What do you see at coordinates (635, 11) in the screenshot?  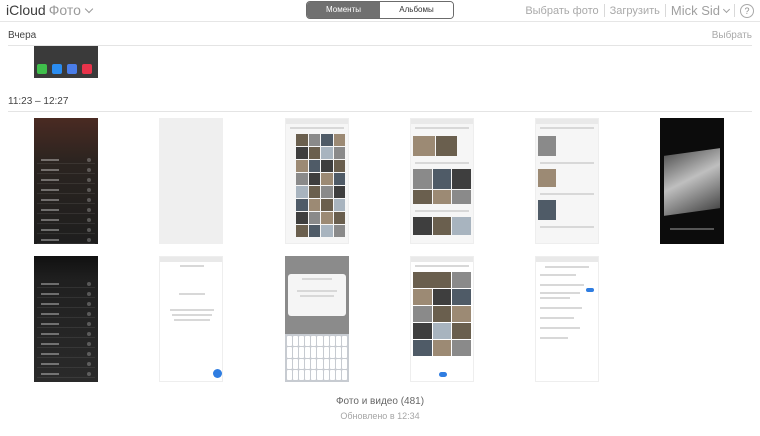 I see `upload-button: Загрузить` at bounding box center [635, 11].